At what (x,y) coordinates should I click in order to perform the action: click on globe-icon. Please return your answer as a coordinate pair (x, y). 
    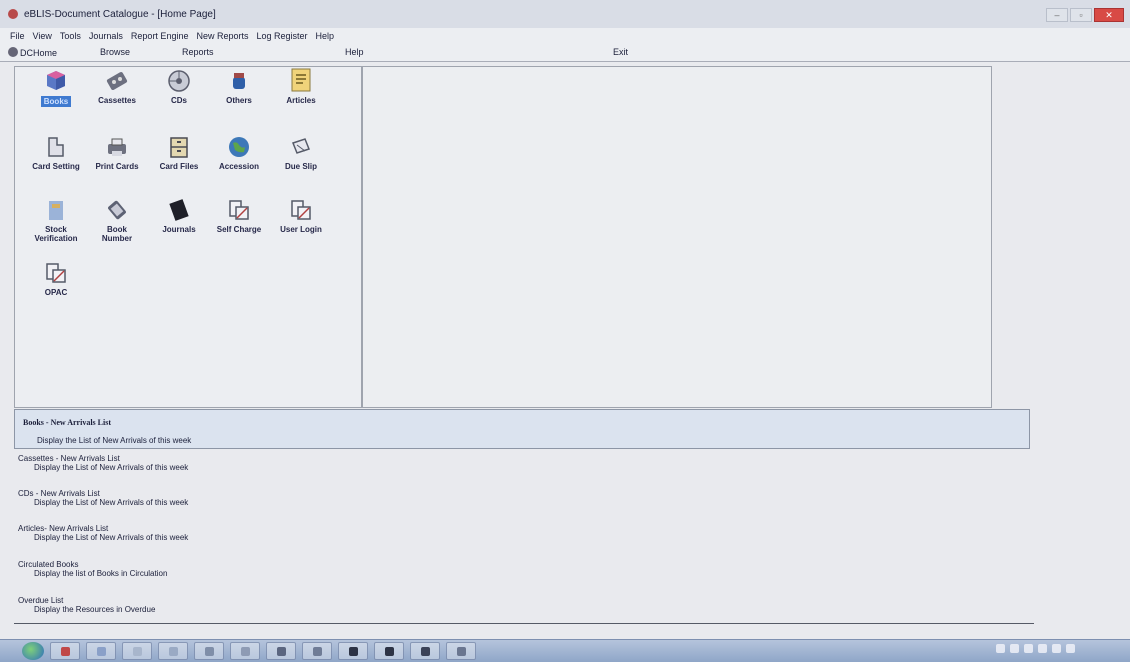
    Looking at the image, I should click on (239, 147).